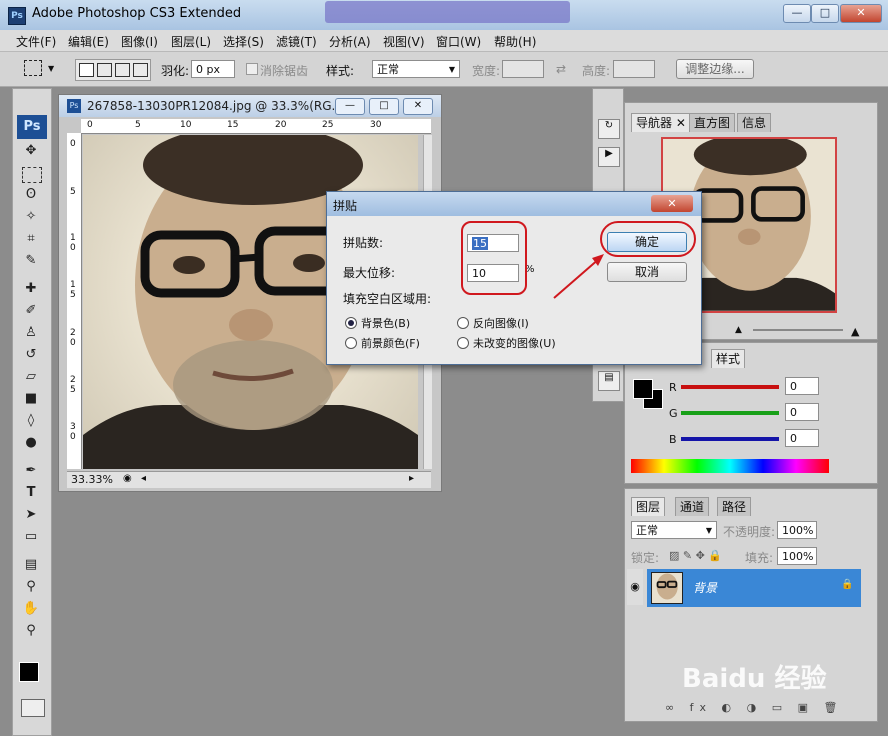 The image size is (888, 736). Describe the element at coordinates (351, 323) in the screenshot. I see `radio-background-color` at that location.